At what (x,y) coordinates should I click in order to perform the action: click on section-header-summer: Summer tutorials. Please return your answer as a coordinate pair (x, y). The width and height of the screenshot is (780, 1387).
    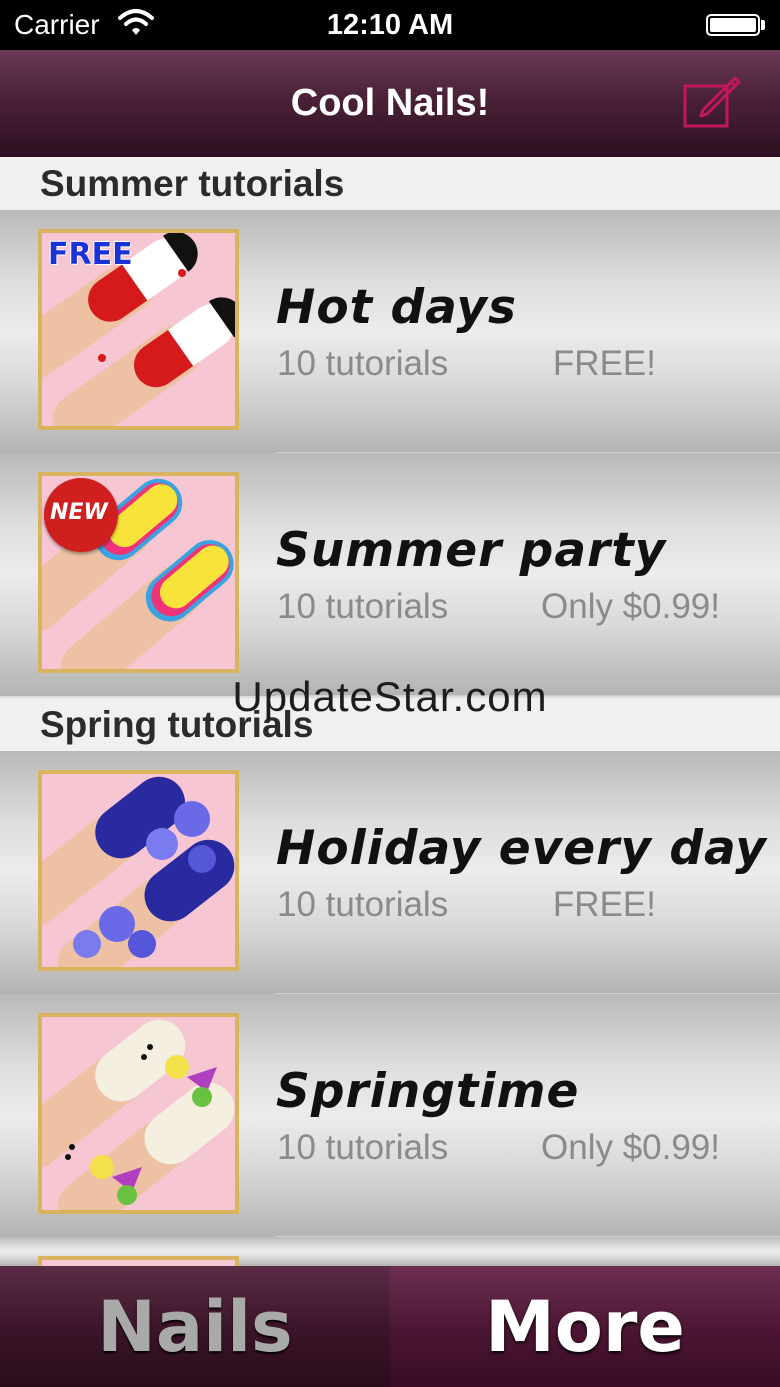
    Looking at the image, I should click on (390, 183).